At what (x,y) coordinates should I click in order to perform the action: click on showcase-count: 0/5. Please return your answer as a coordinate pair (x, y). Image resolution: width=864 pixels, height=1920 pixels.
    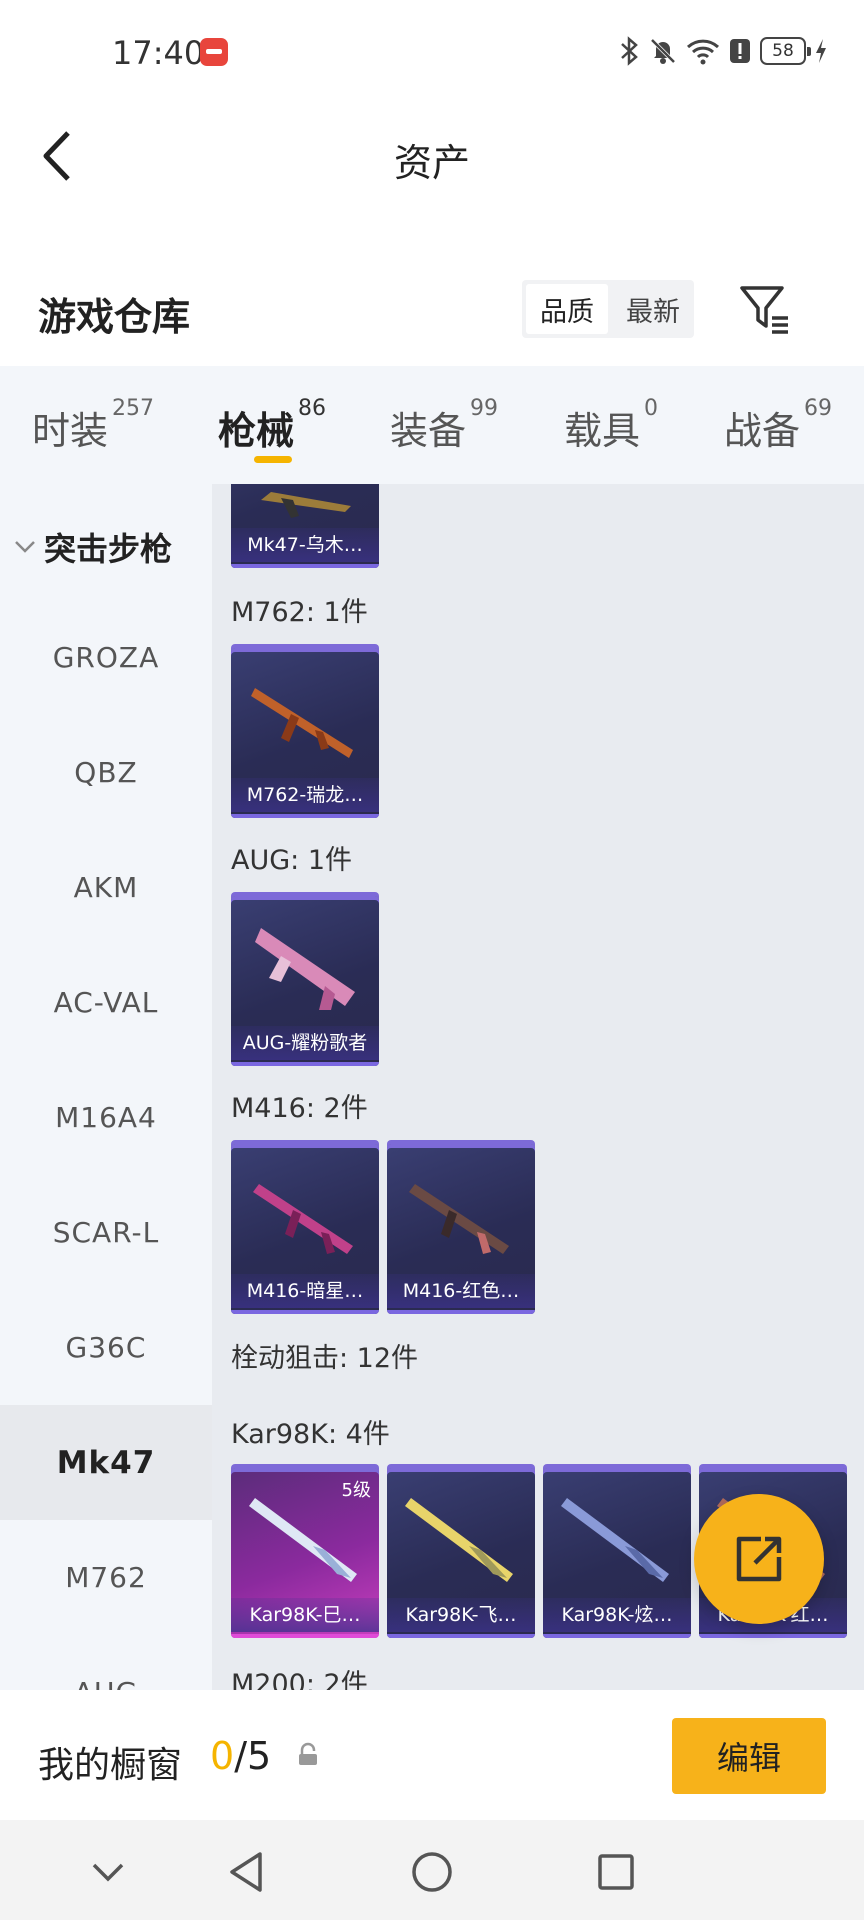
    Looking at the image, I should click on (240, 1756).